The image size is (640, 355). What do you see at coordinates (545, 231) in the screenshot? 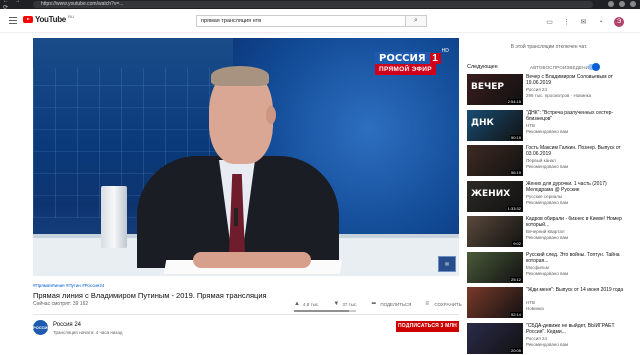
I see `recommended-video-channel: Вечерний Квартал` at bounding box center [545, 231].